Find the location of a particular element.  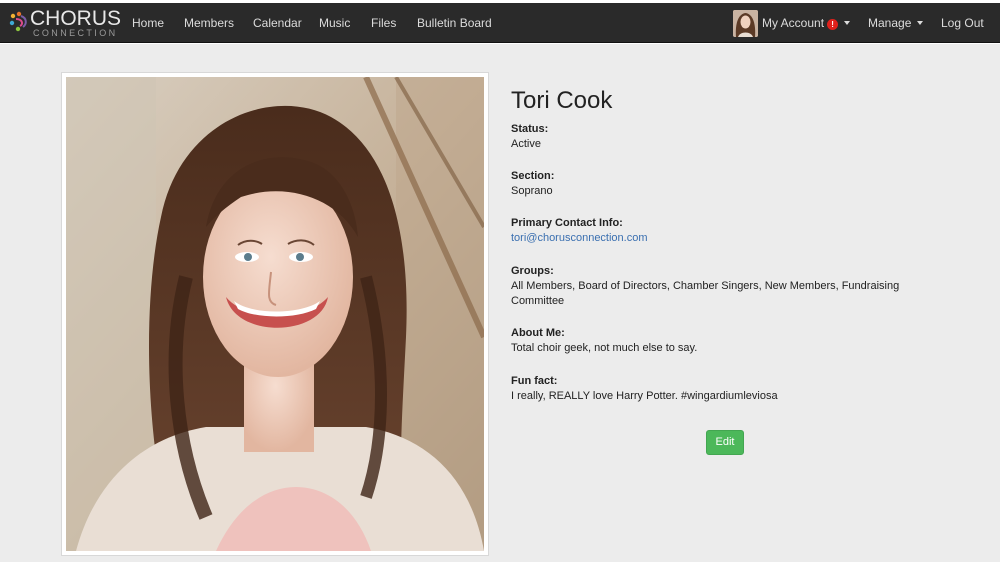

logo-wordmark: CHORUS is located at coordinates (76, 18).